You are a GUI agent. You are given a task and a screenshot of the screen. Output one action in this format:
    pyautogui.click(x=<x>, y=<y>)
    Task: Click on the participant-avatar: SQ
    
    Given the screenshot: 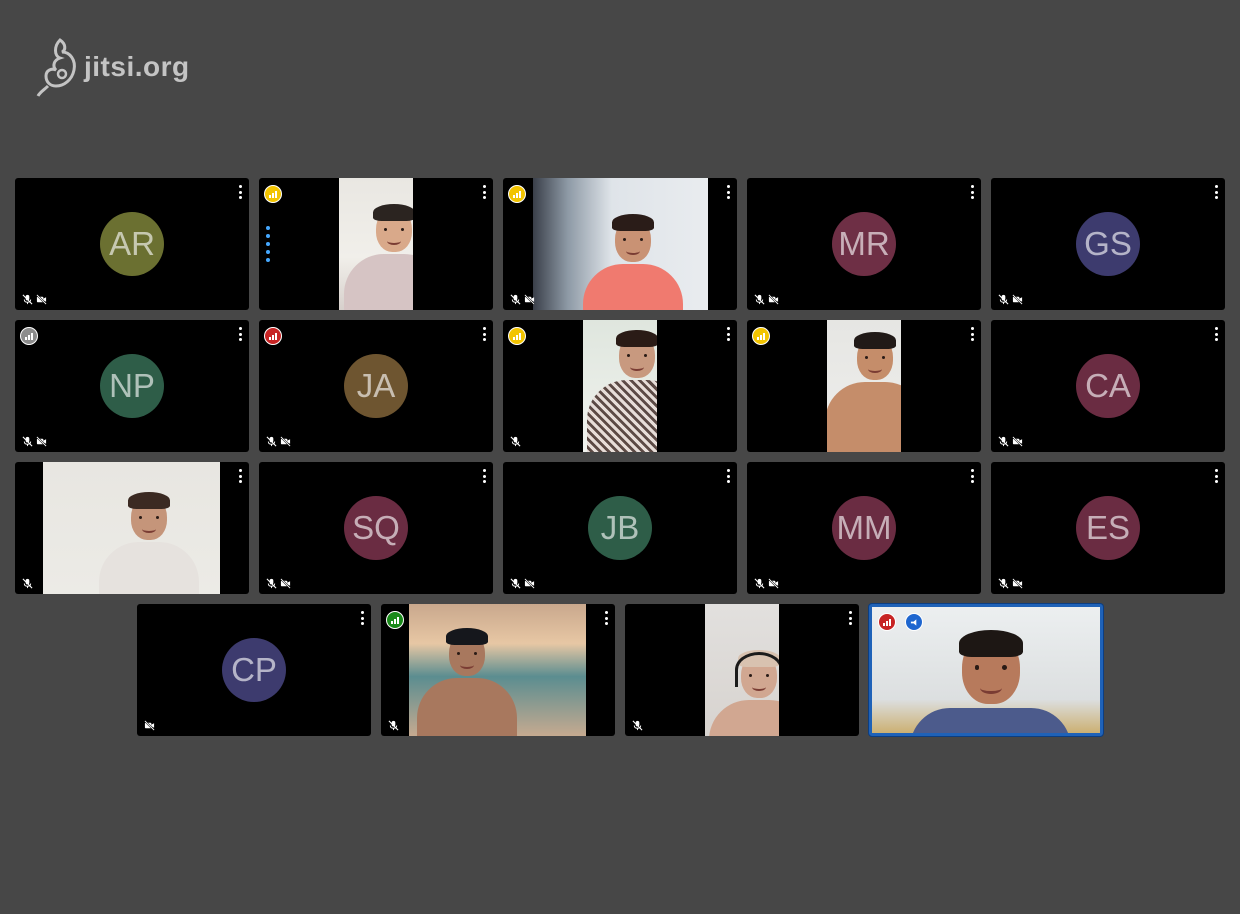 What is the action you would take?
    pyautogui.click(x=376, y=528)
    